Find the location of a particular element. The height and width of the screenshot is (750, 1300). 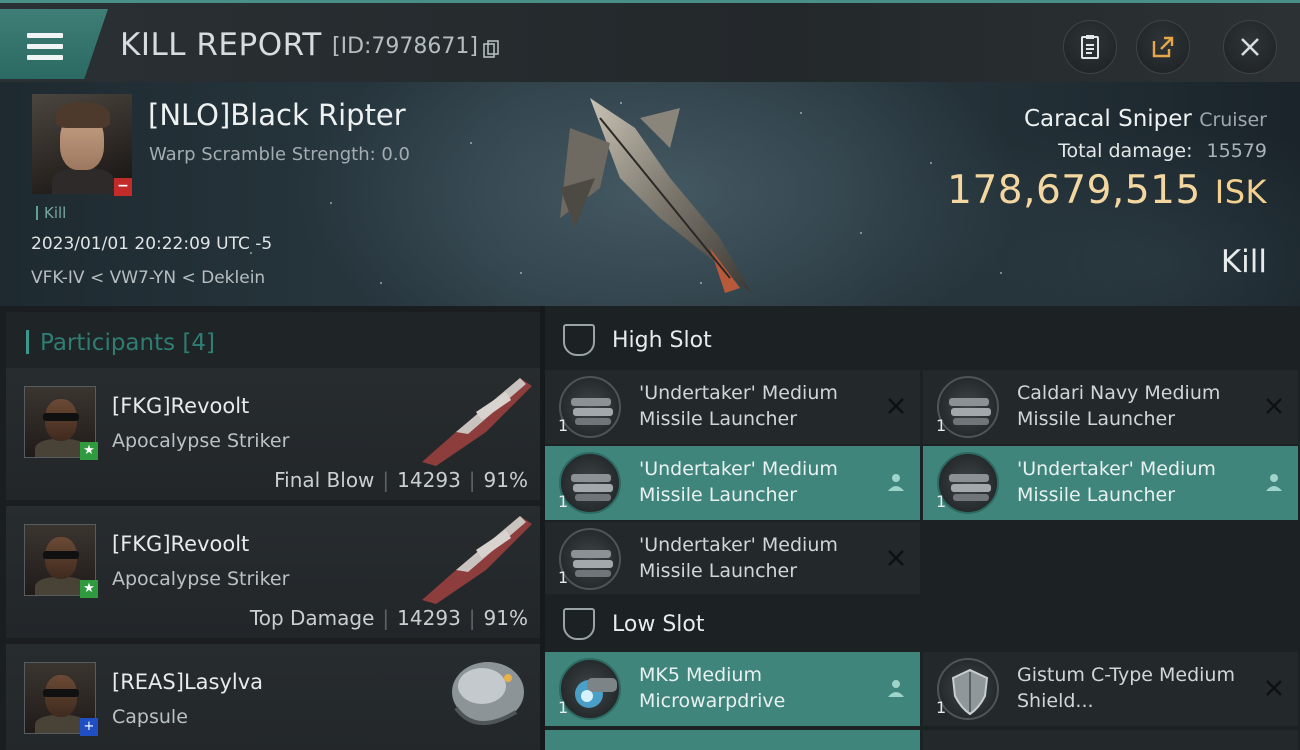

isk-amount: 178,679,515 is located at coordinates (1074, 190).